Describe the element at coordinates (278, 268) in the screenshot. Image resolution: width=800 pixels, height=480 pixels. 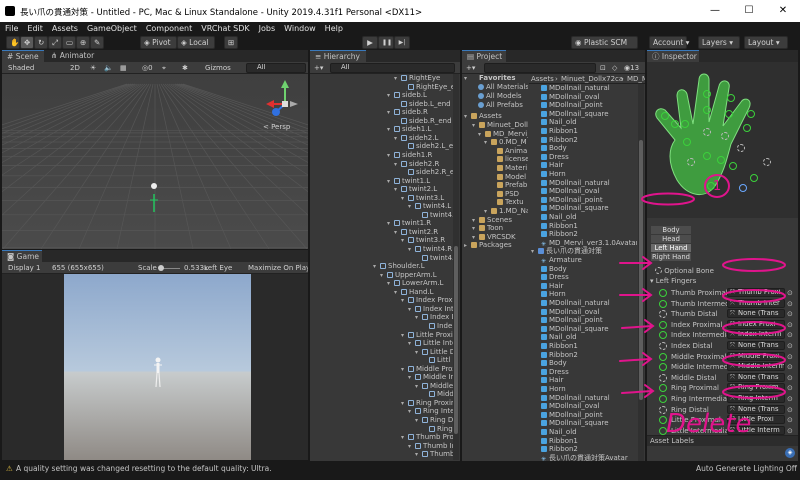
I see `maximize-on-play-toggle: Maximize On Play` at that location.